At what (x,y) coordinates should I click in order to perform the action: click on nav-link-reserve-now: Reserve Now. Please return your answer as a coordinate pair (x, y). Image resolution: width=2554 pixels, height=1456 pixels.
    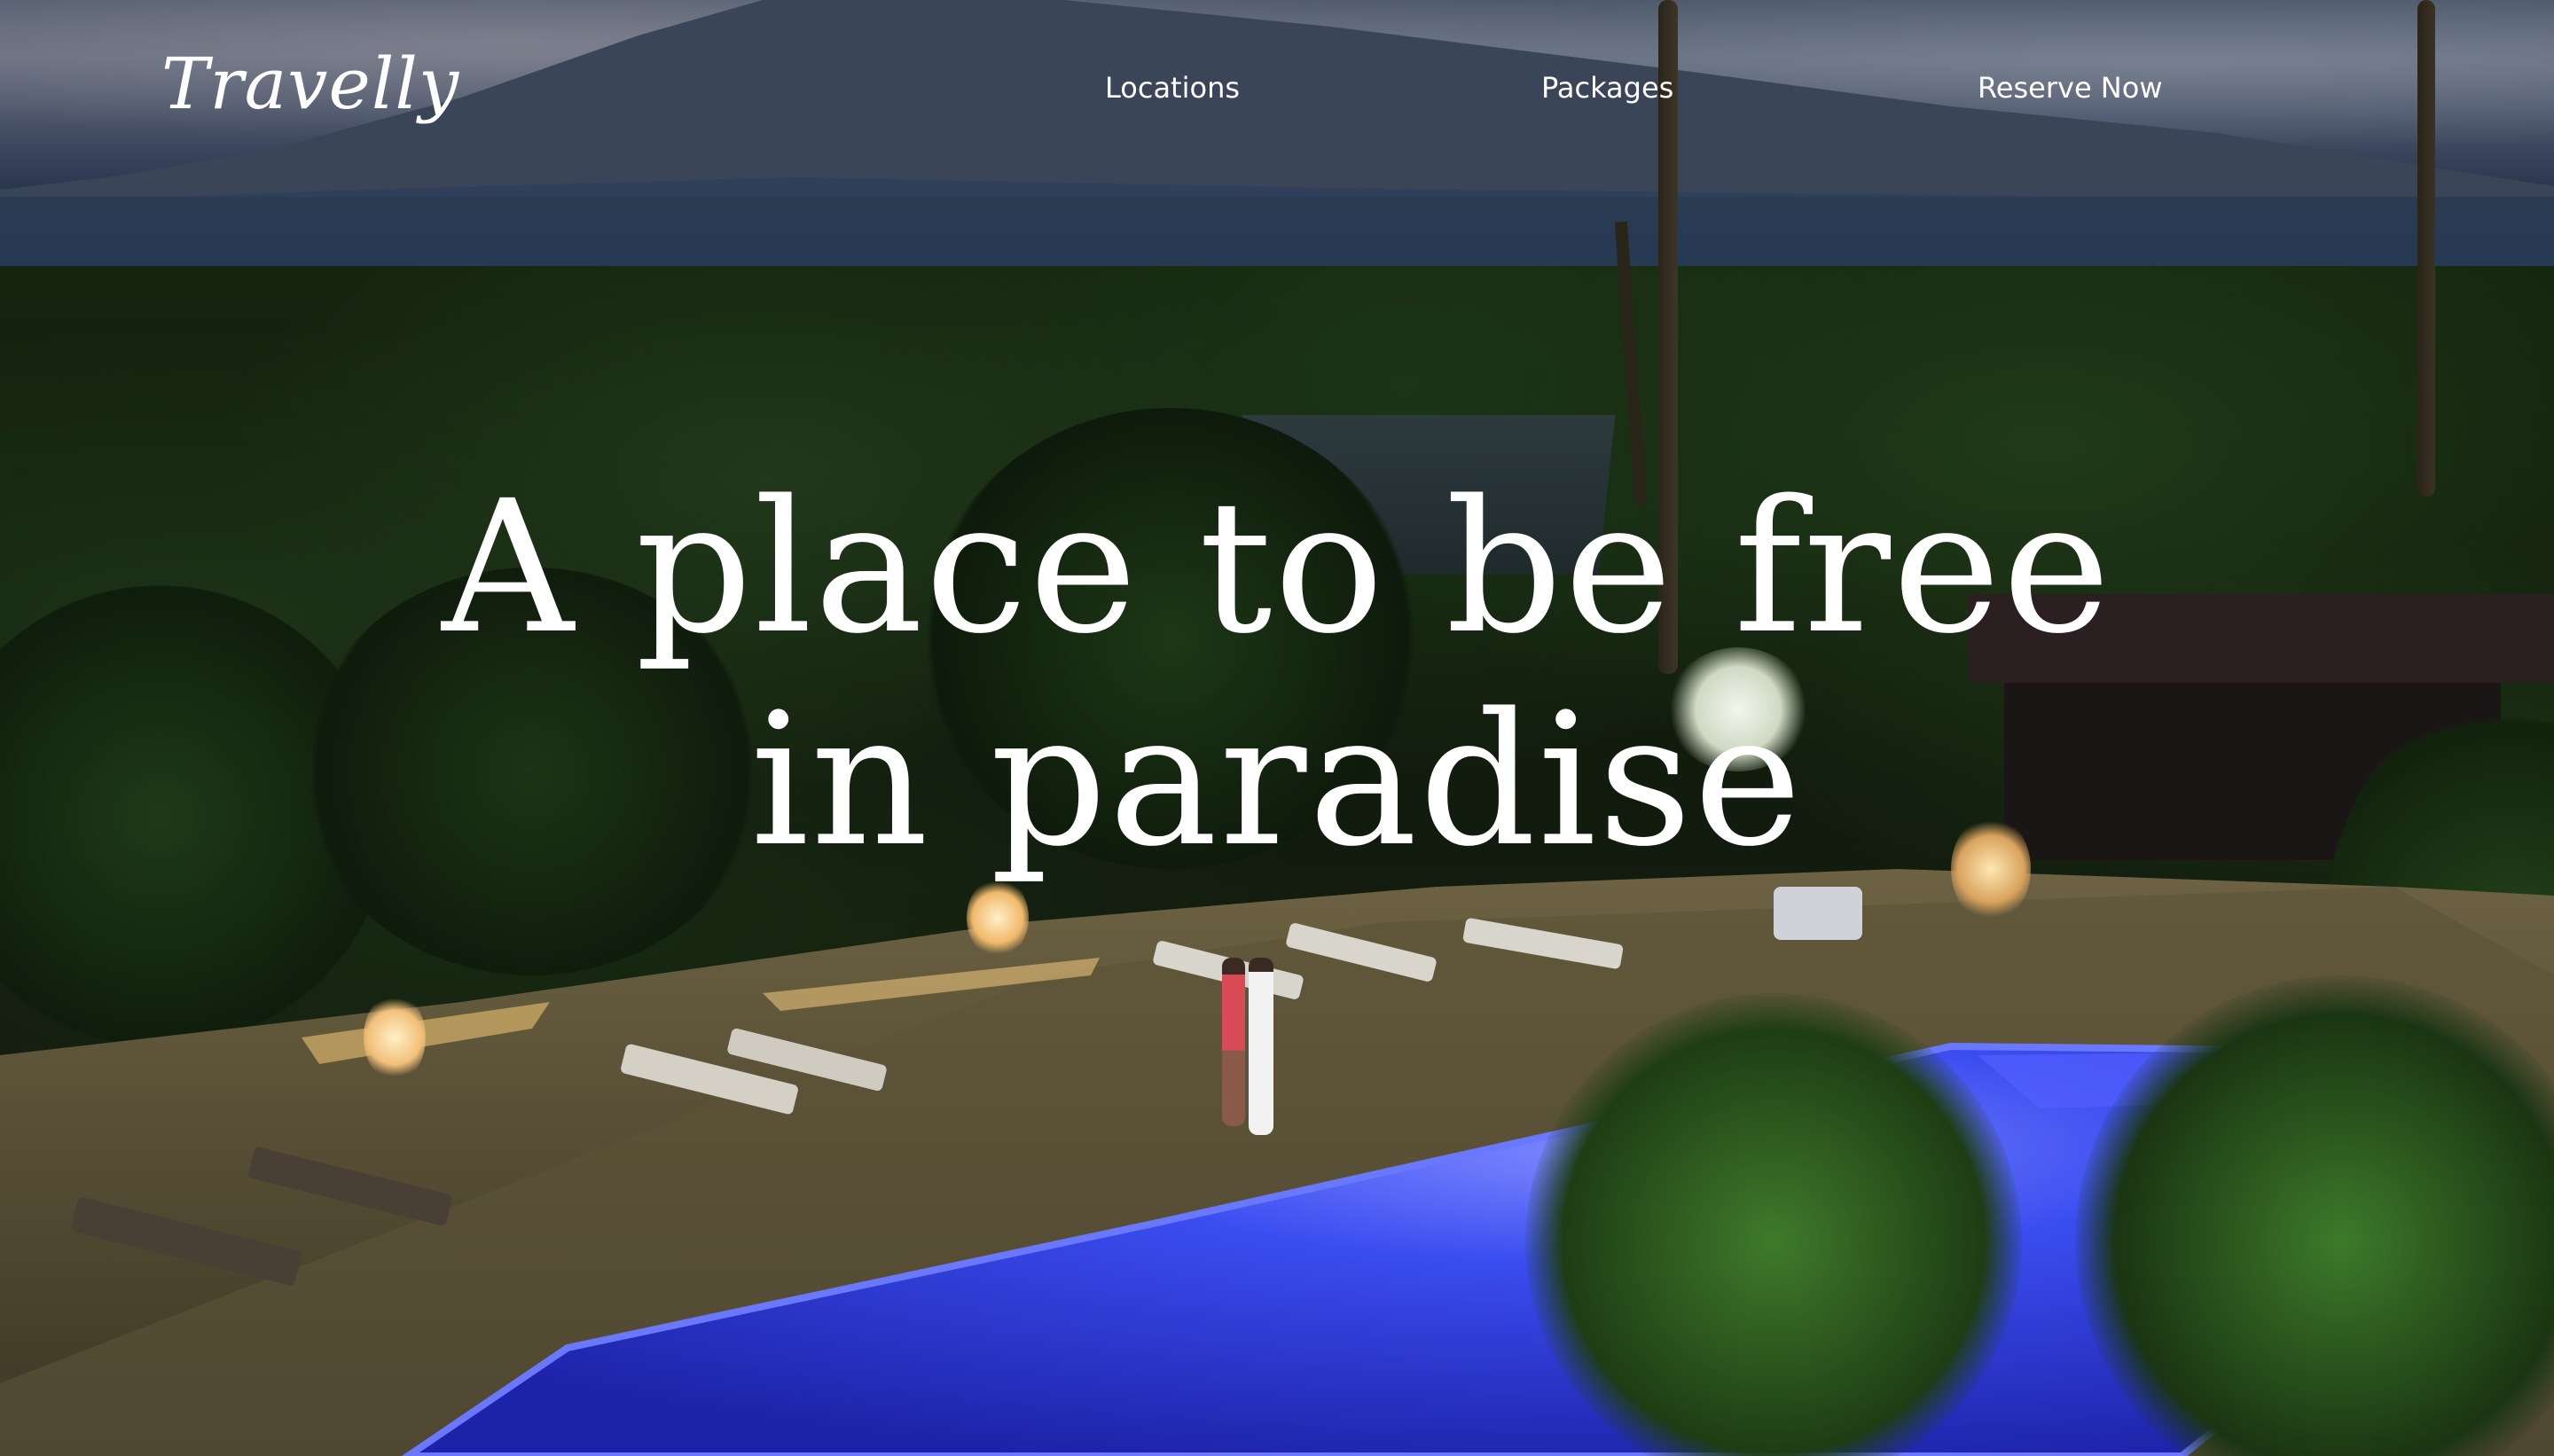
    Looking at the image, I should click on (2070, 88).